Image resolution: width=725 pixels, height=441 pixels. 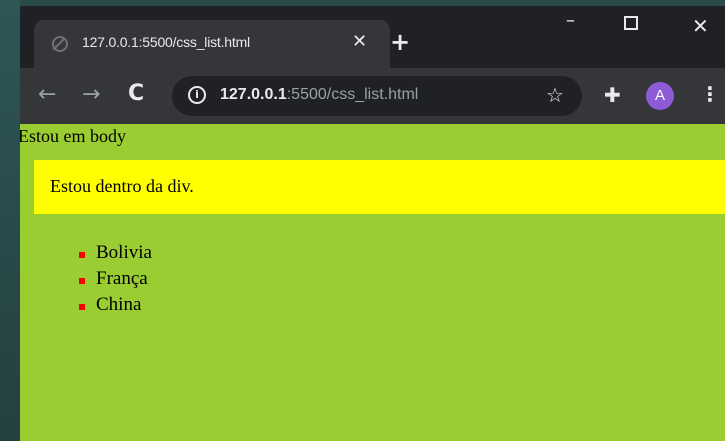 What do you see at coordinates (60, 44) in the screenshot?
I see `favicon-icon` at bounding box center [60, 44].